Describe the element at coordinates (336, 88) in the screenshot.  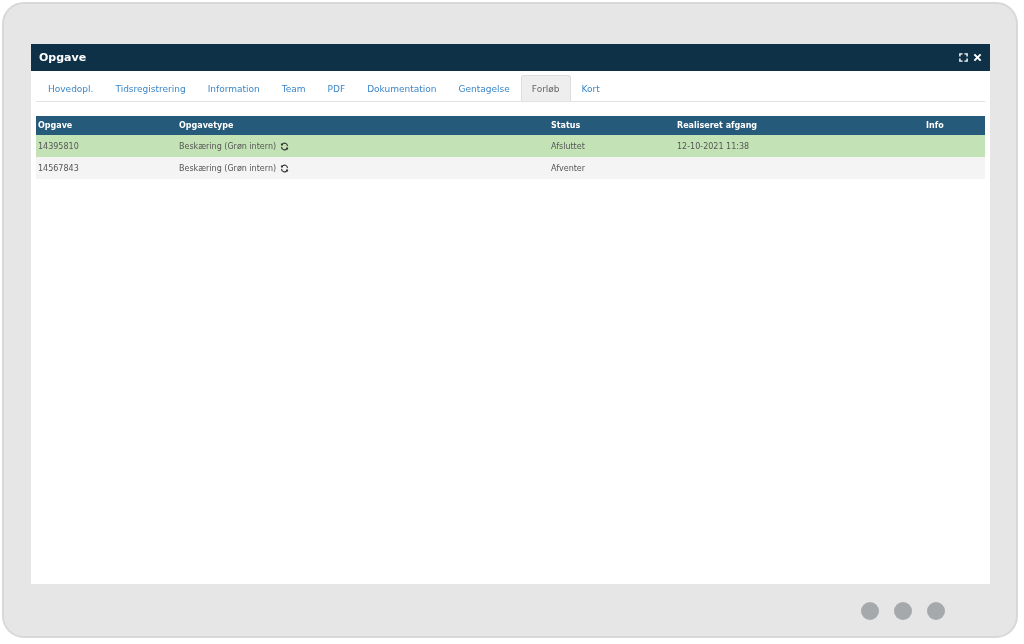
I see `tab: PDF` at that location.